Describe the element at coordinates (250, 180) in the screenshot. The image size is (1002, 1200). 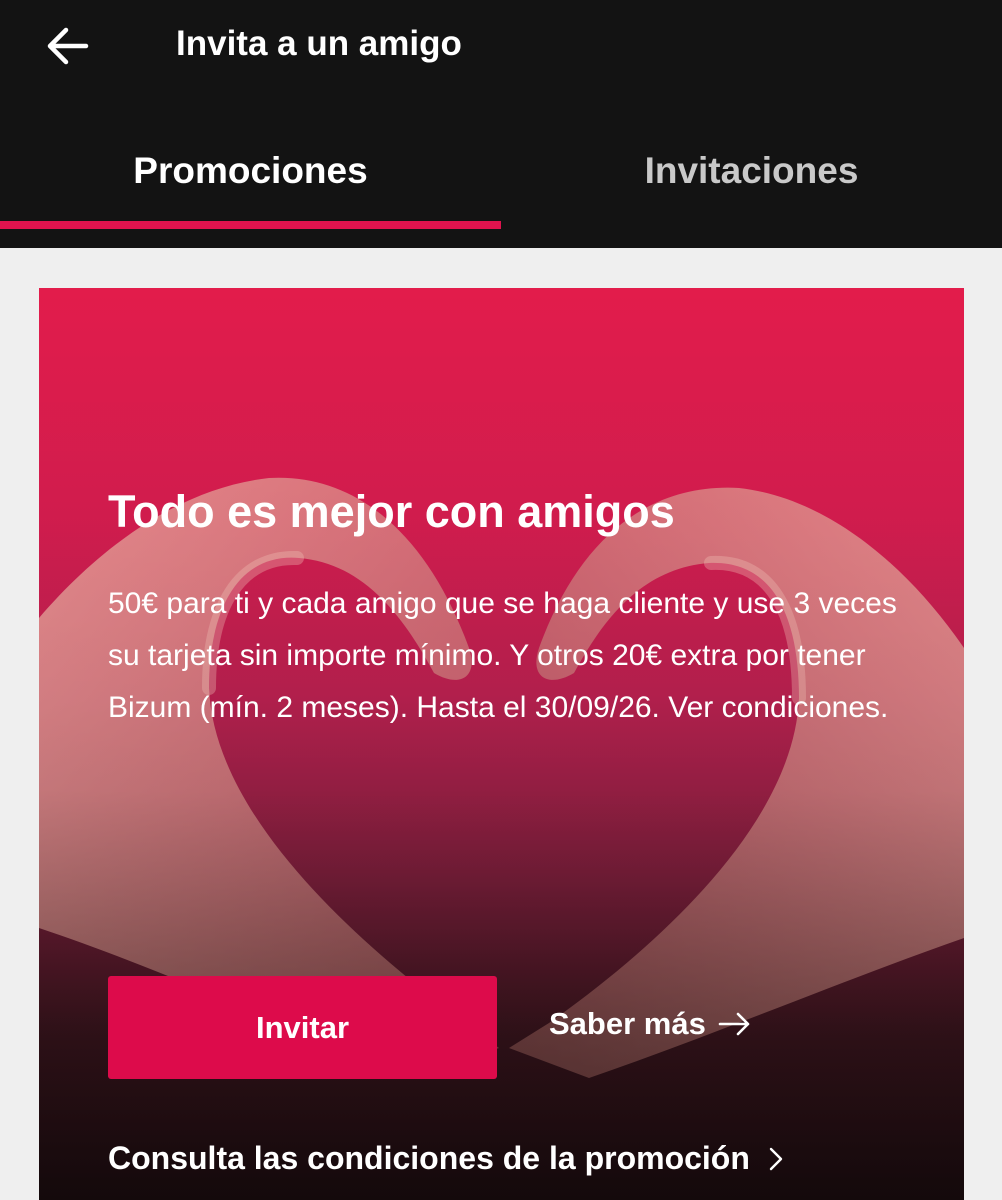
I see `tab-promociones: Promociones` at that location.